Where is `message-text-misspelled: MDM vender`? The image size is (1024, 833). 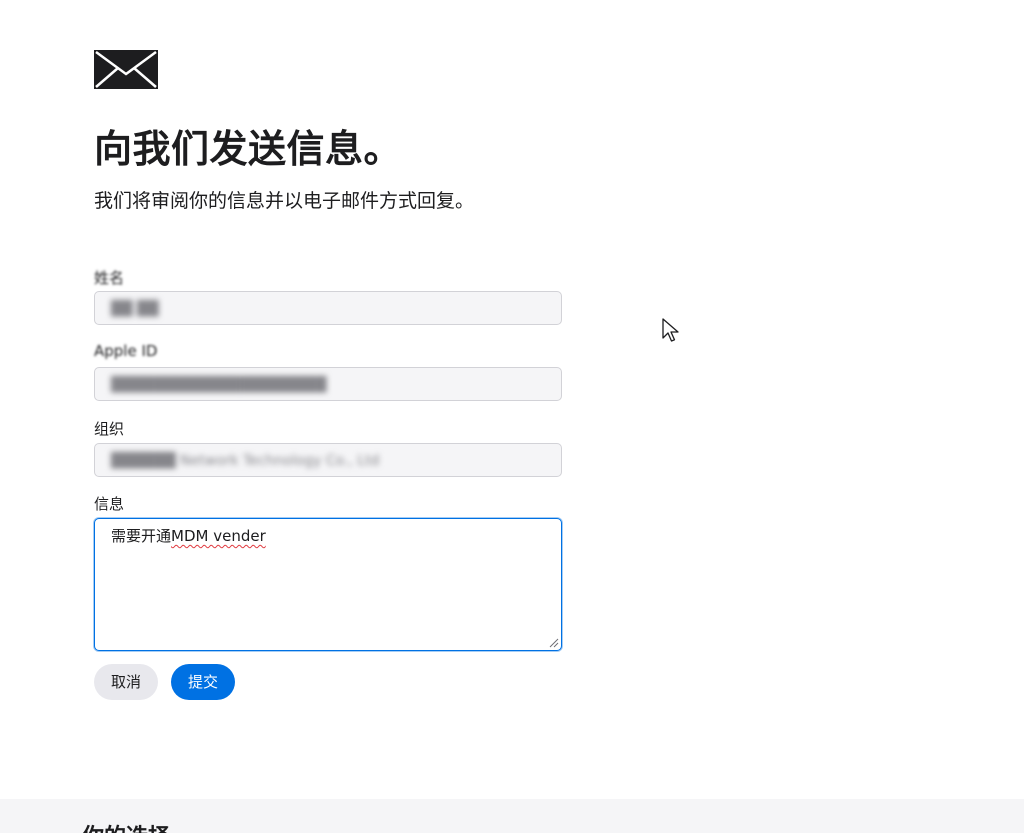 message-text-misspelled: MDM vender is located at coordinates (218, 536).